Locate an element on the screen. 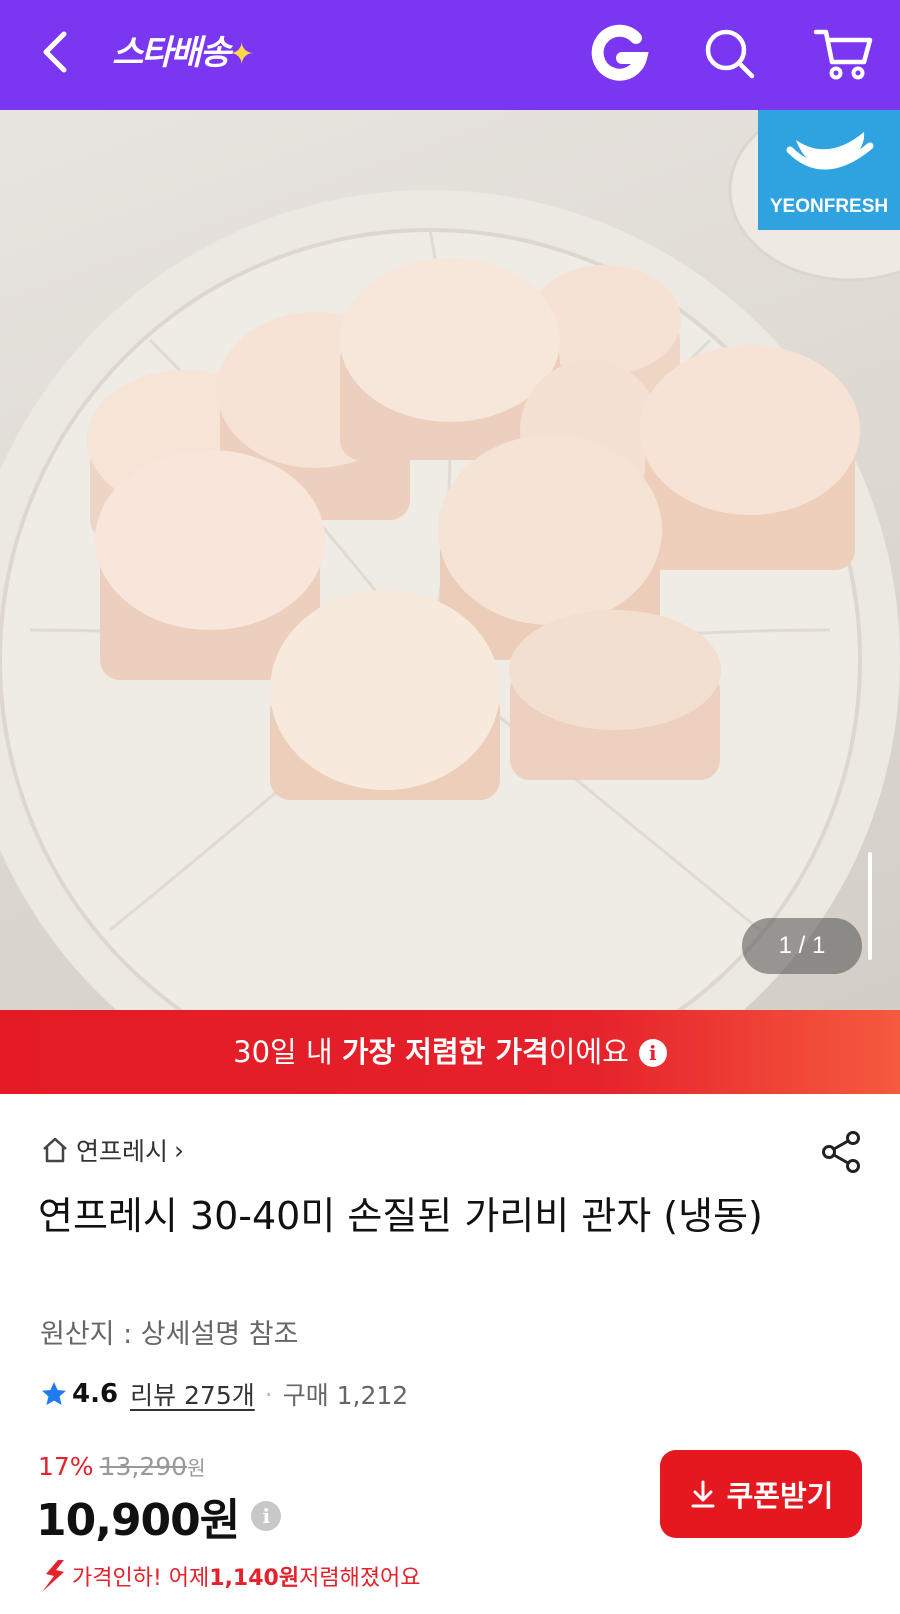  cart-icon is located at coordinates (843, 54).